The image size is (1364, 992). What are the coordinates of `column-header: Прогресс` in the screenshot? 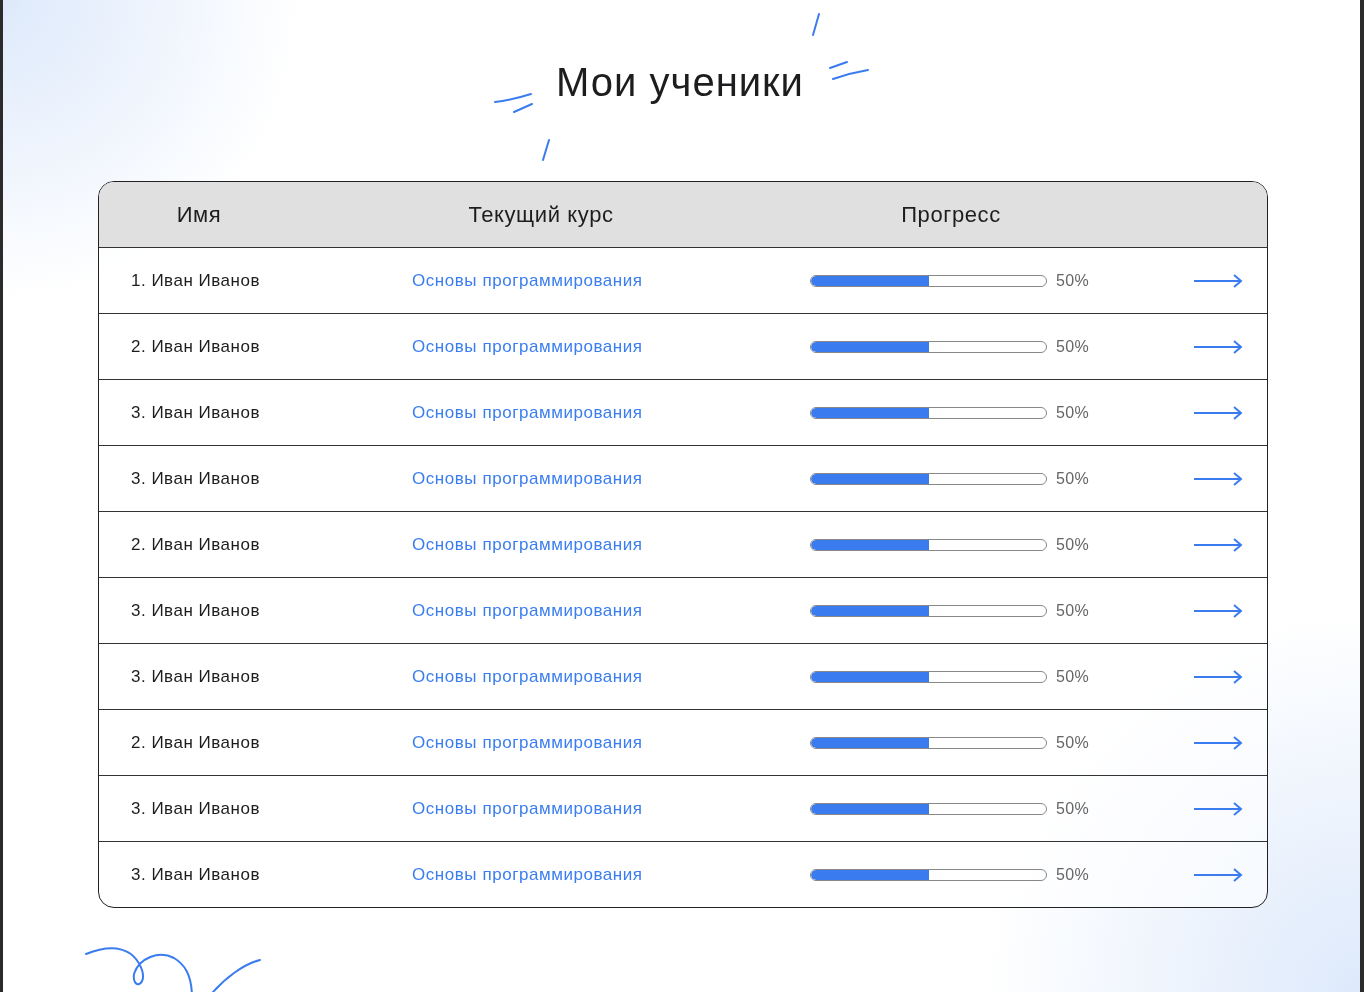 It's located at (951, 214).